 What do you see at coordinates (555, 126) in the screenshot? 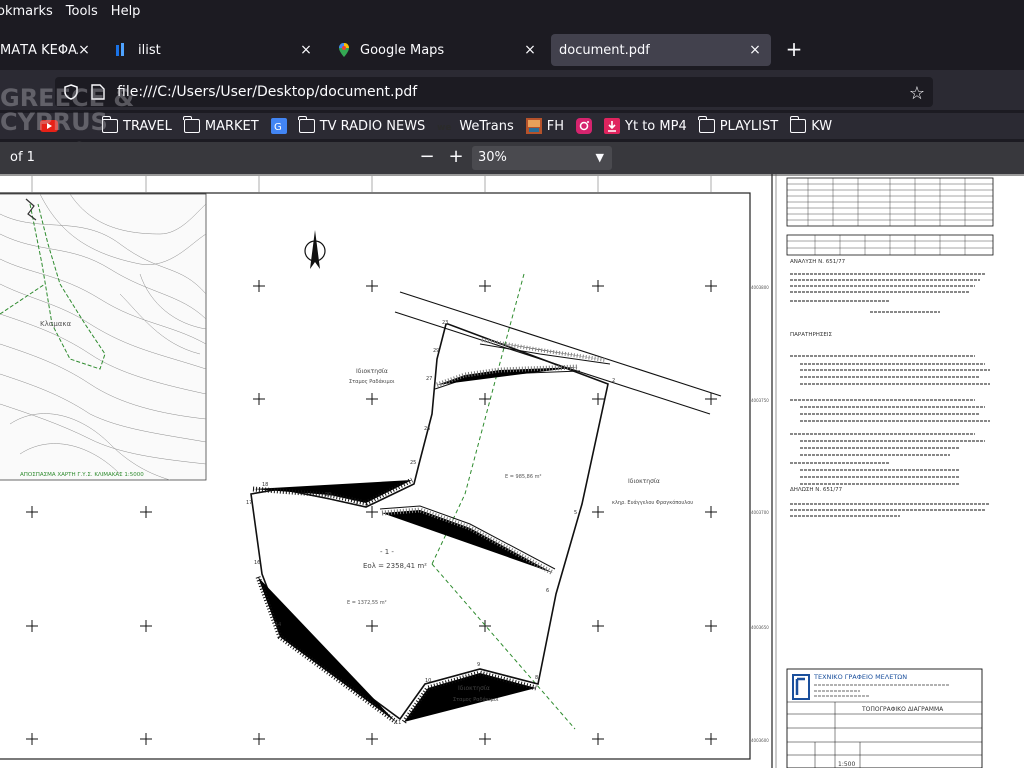
I see `bookmark-label: FH` at bounding box center [555, 126].